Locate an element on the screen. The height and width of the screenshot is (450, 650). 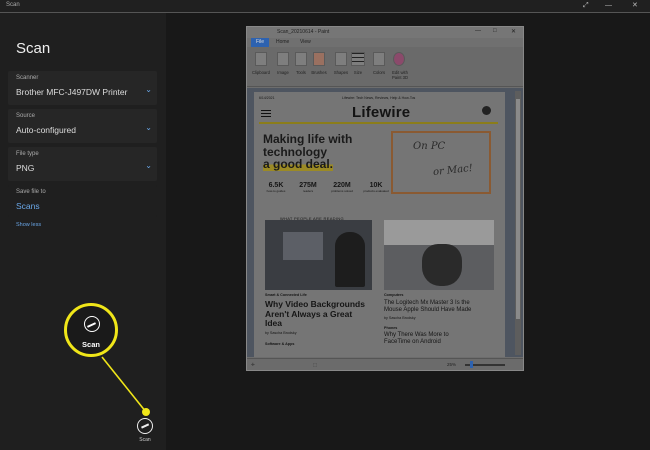
scan-button-callout: Scan is located at coordinates (91, 330).